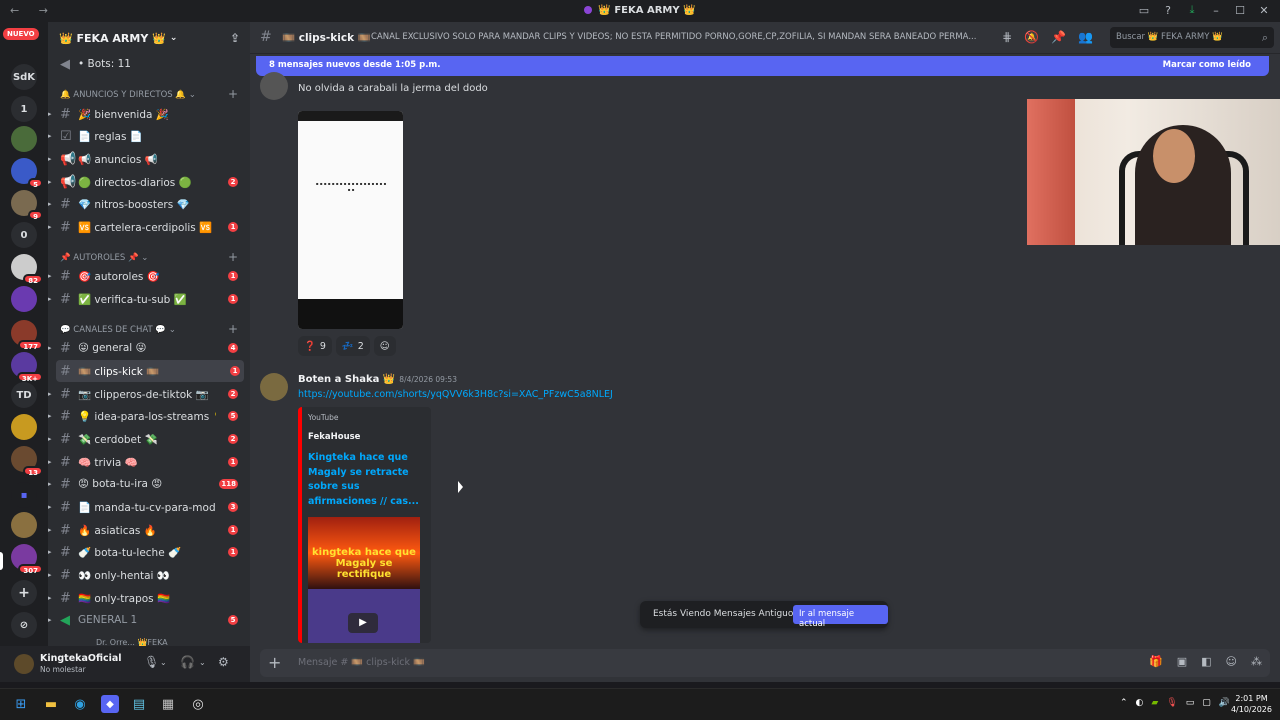 Image resolution: width=1280 pixels, height=720 pixels. I want to click on channel-bienvenida: ▸ # 🎉 bienvenida 🎉, so click(149, 114).